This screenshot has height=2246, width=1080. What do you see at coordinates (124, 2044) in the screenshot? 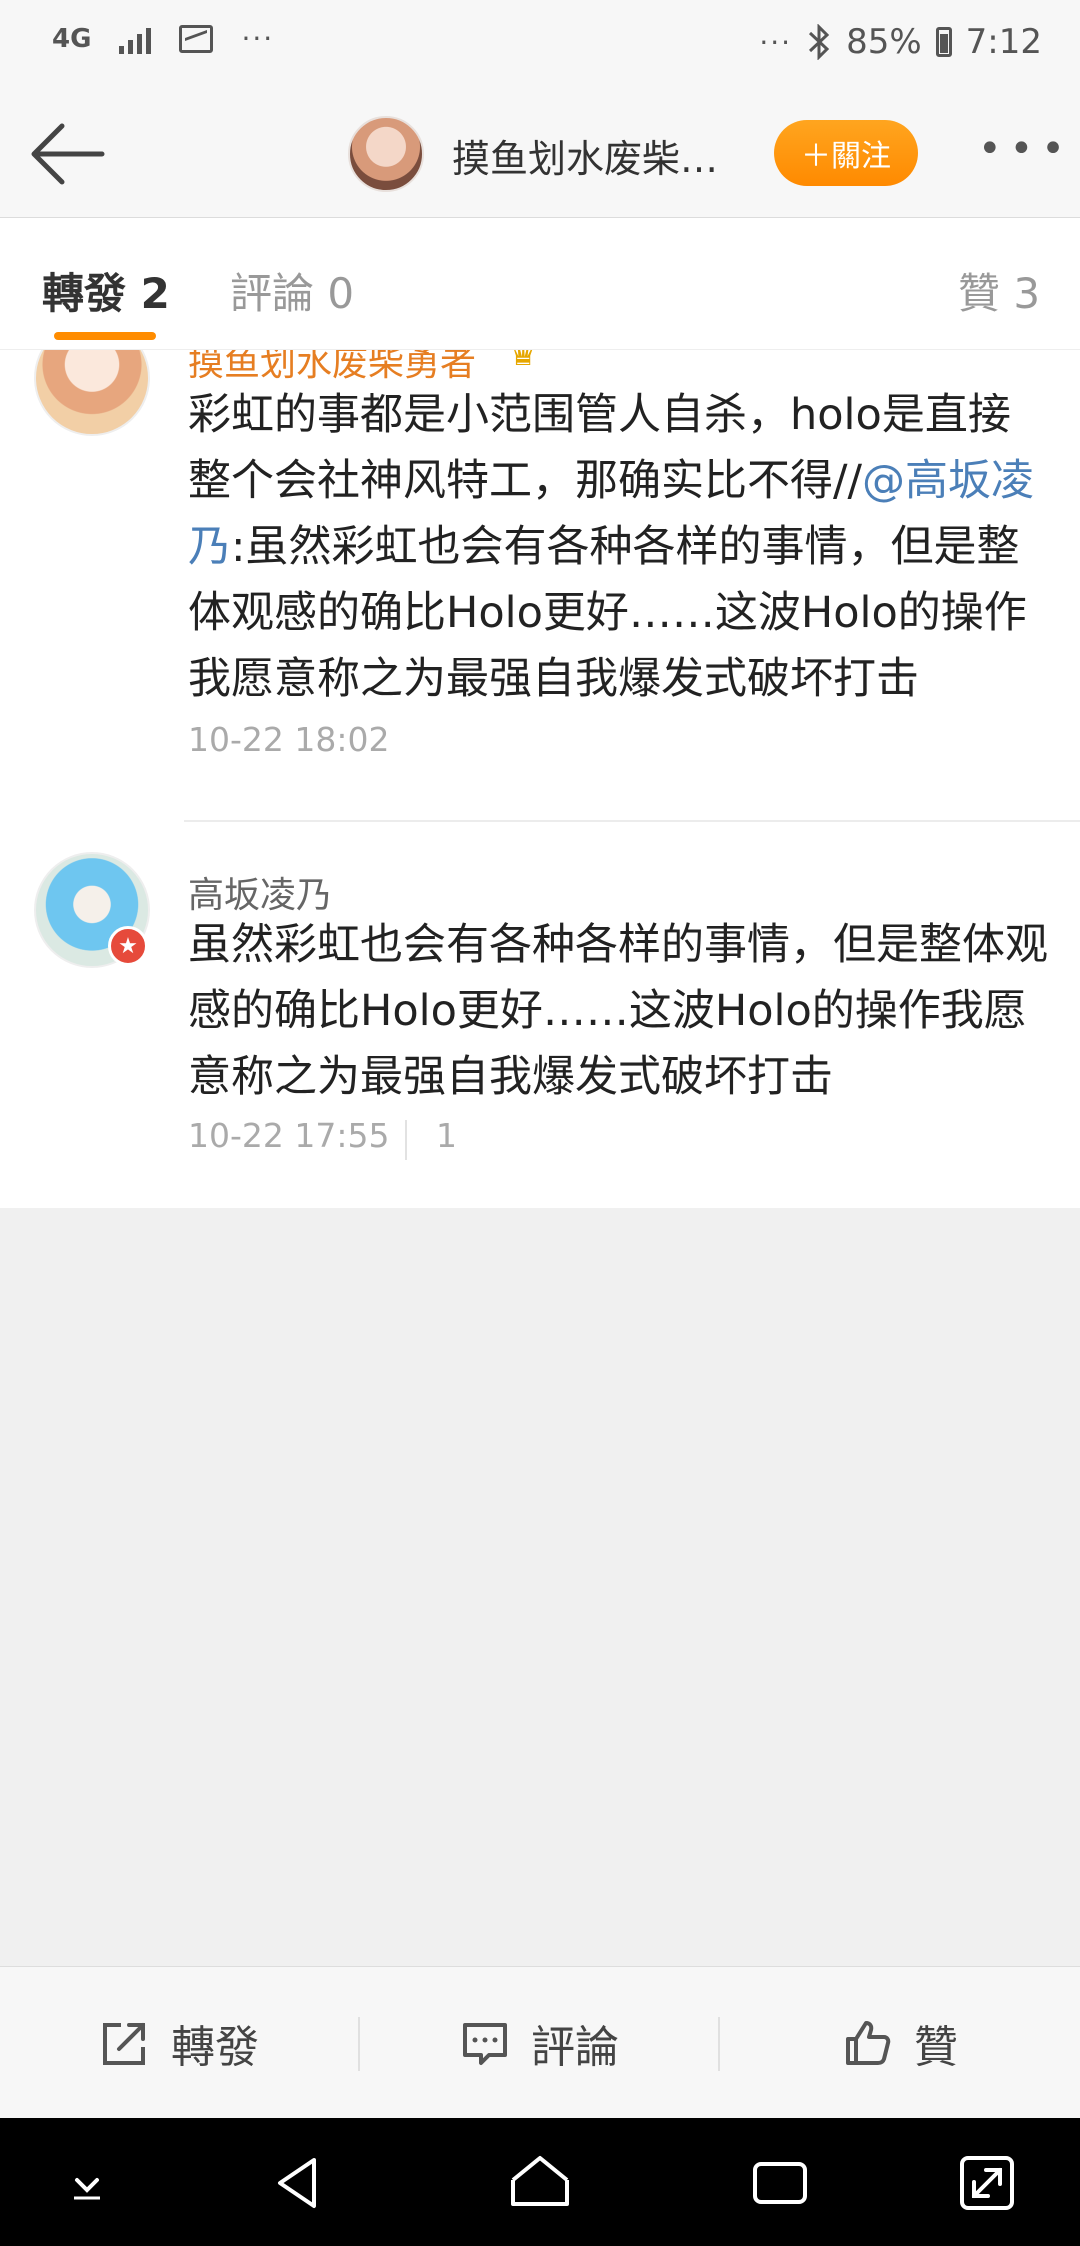
I see `repost-icon` at bounding box center [124, 2044].